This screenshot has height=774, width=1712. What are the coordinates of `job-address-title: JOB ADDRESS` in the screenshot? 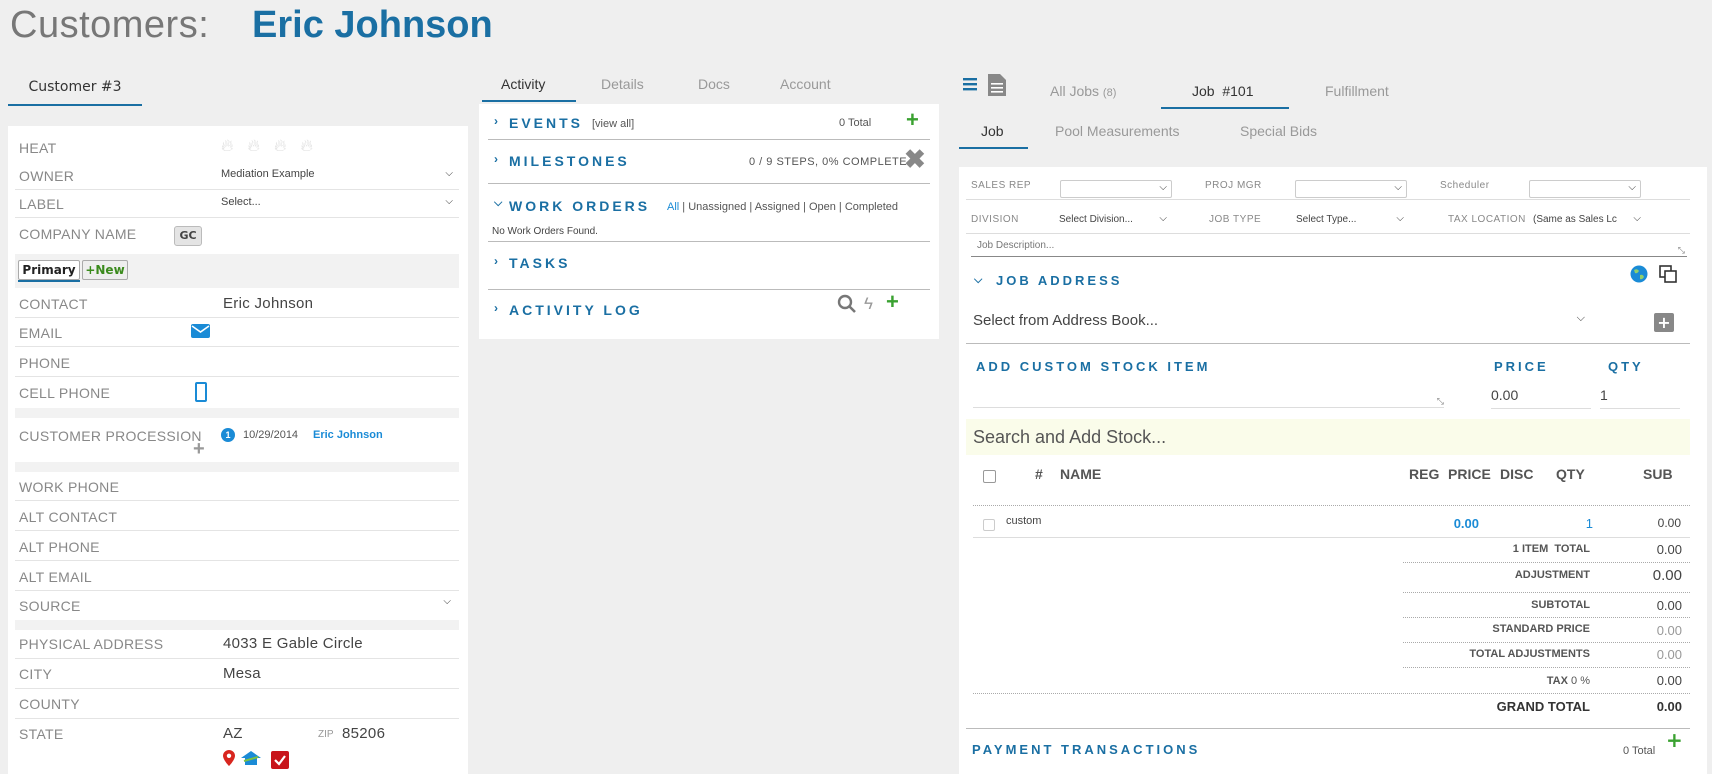 It's located at (1059, 280).